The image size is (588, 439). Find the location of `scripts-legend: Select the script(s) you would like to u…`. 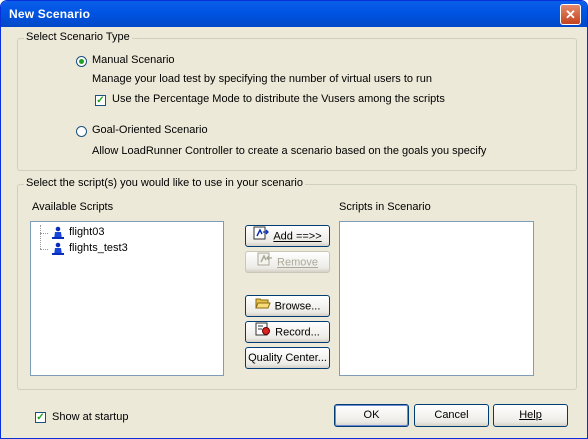

scripts-legend: Select the script(s) you would like to u… is located at coordinates (164, 183).